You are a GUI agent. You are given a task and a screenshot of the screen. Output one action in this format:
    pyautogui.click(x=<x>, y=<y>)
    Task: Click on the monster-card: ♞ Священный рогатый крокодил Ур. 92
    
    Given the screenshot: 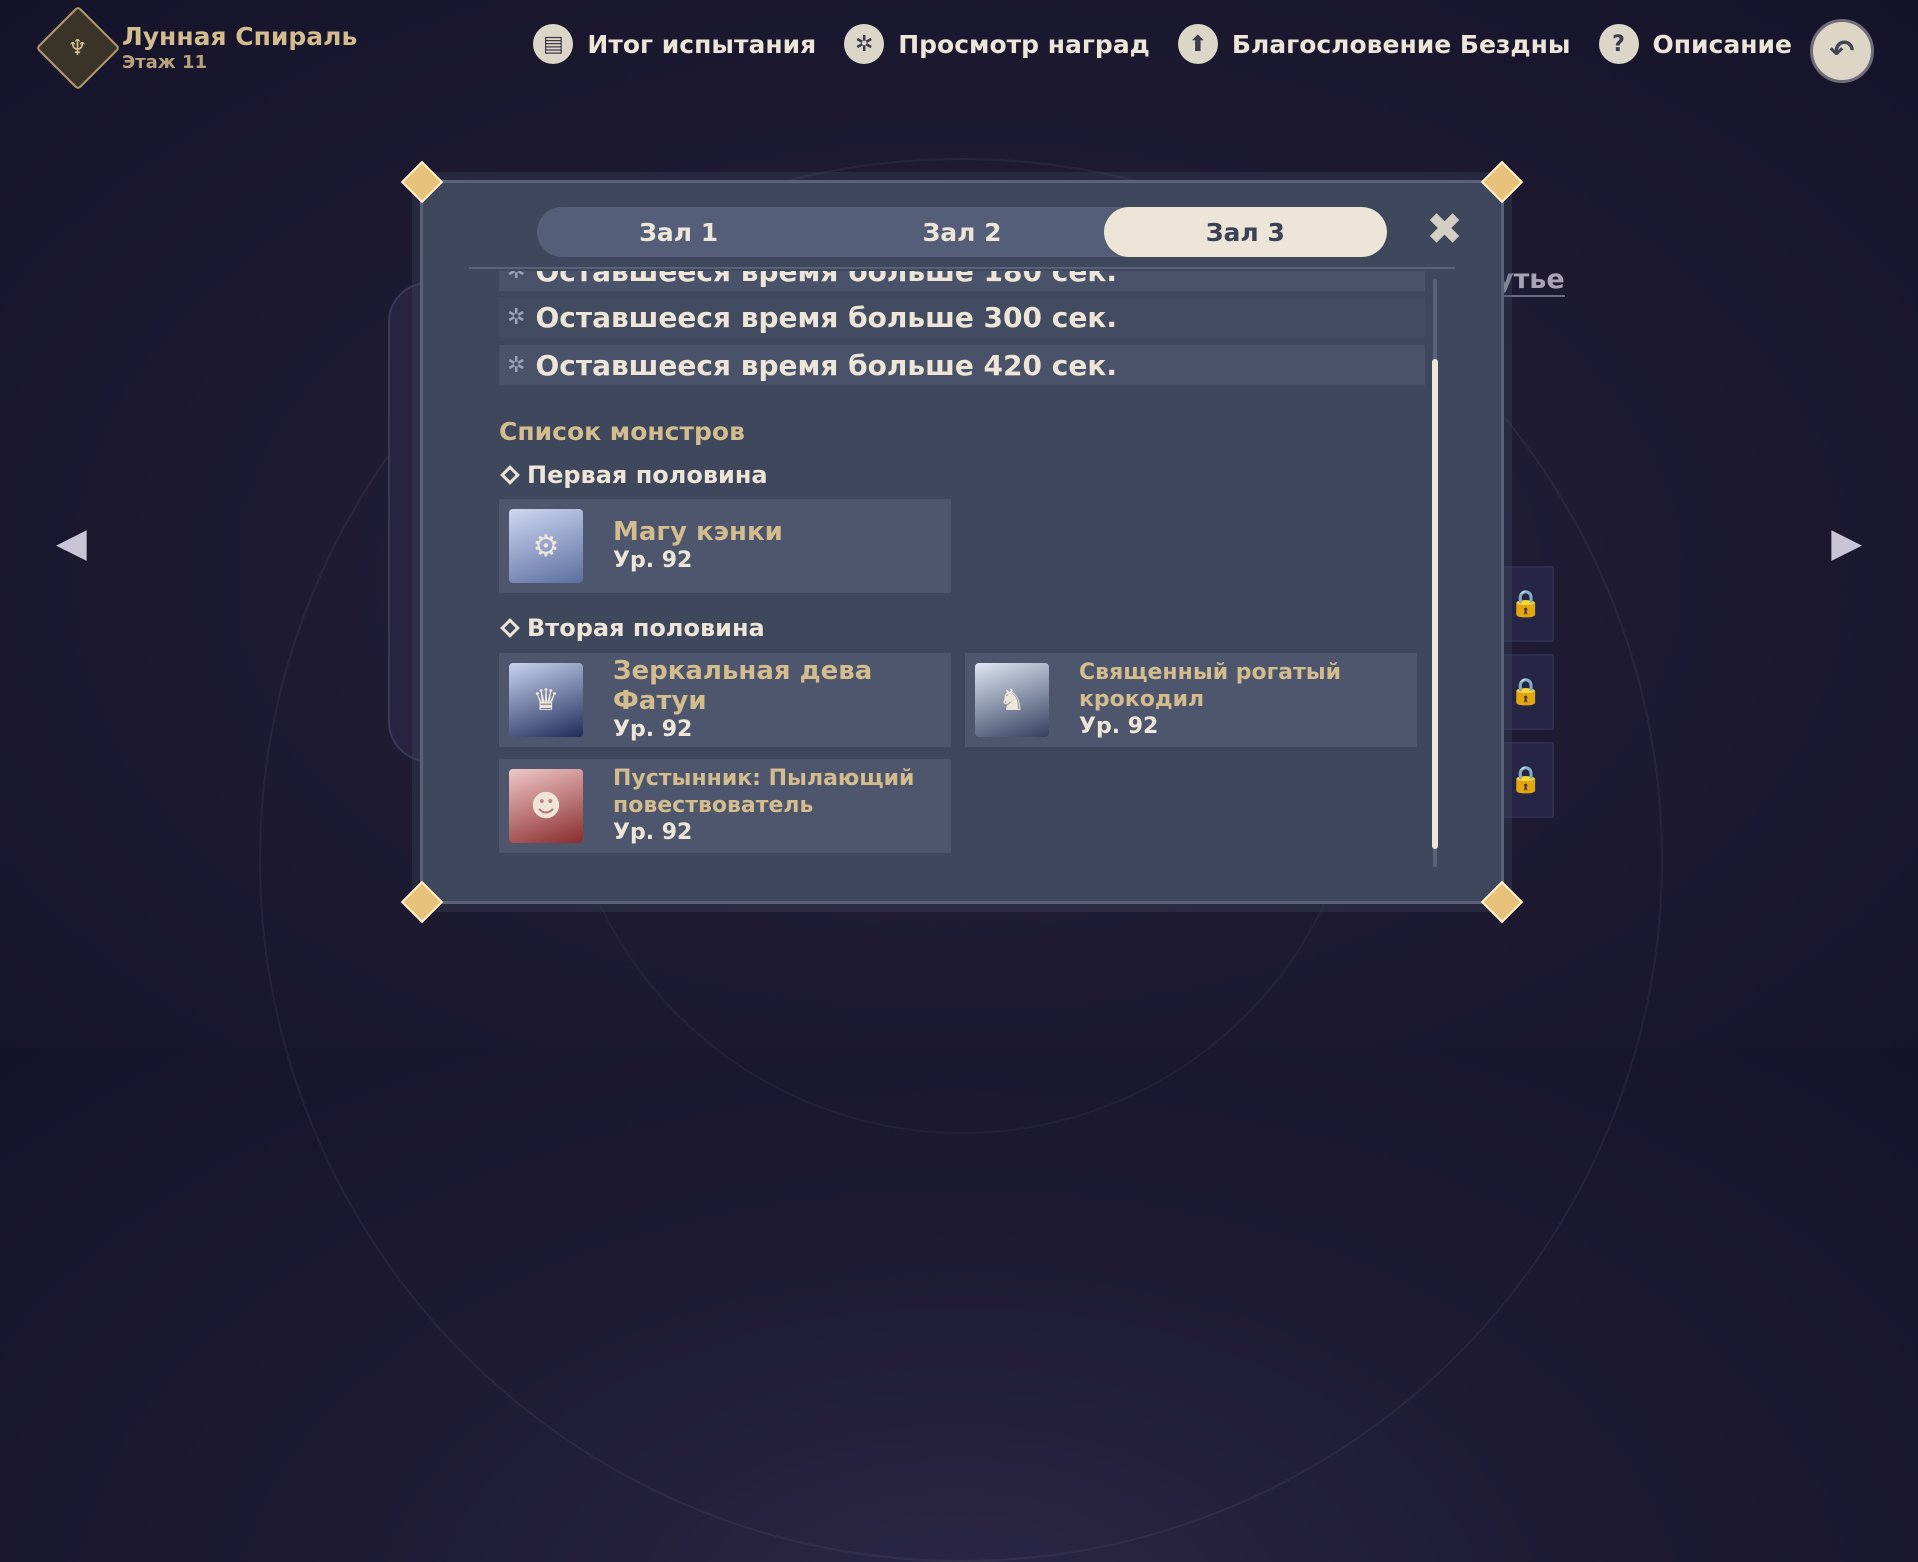 What is the action you would take?
    pyautogui.click(x=1191, y=700)
    